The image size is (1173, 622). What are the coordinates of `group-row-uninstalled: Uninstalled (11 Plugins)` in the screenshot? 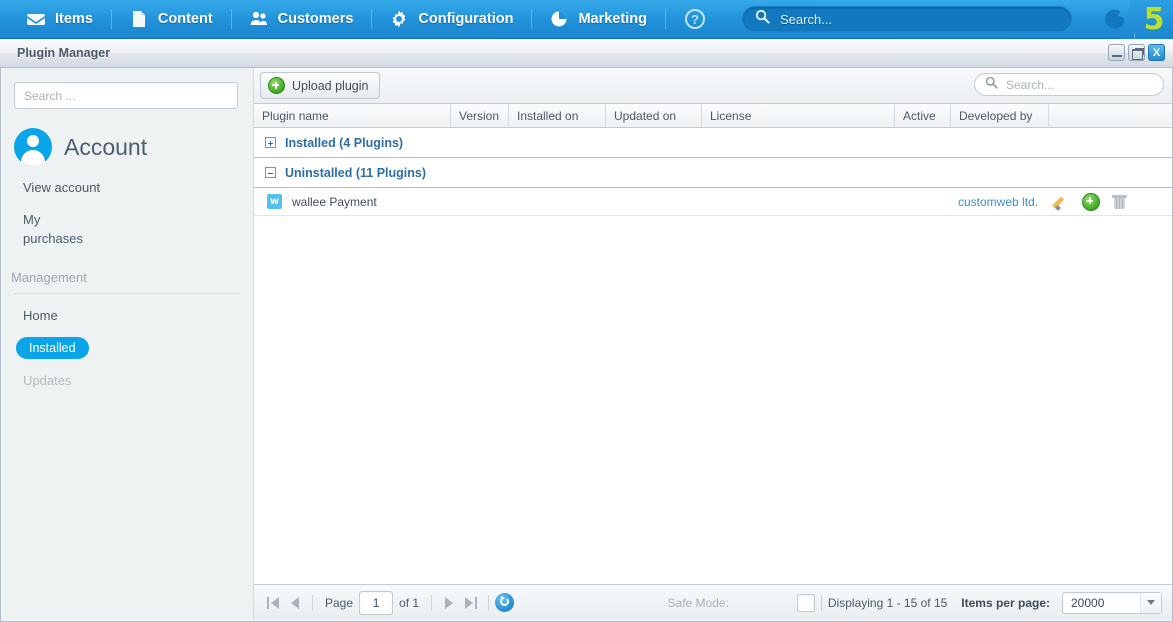 It's located at (713, 173).